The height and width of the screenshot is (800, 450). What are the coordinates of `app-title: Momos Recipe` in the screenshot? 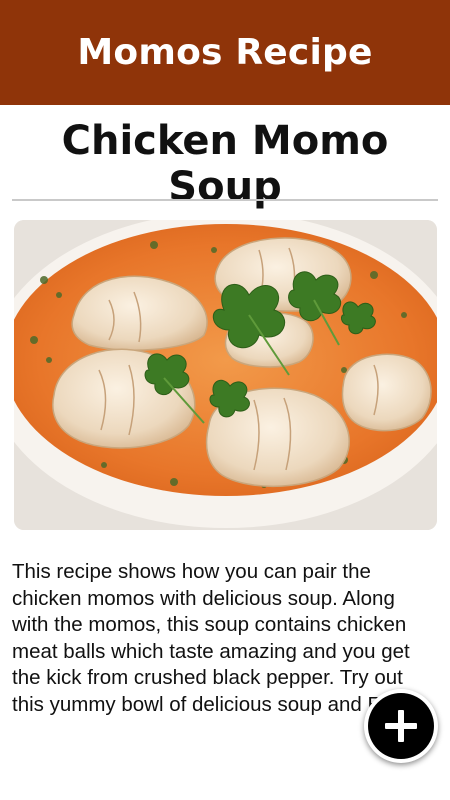 It's located at (225, 52).